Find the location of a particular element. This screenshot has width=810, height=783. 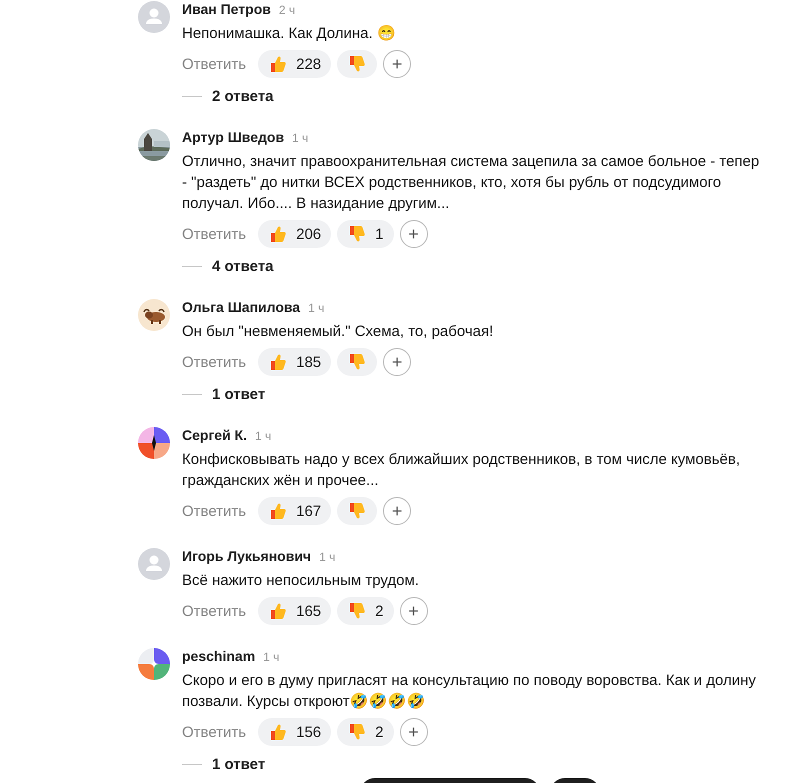

comment-text: Скоро и его в думу пригласят на консультацию по поводу воровства. Как и долину позвали. Курсы откроют🤣🤣🤣🤣 is located at coordinates (469, 691).